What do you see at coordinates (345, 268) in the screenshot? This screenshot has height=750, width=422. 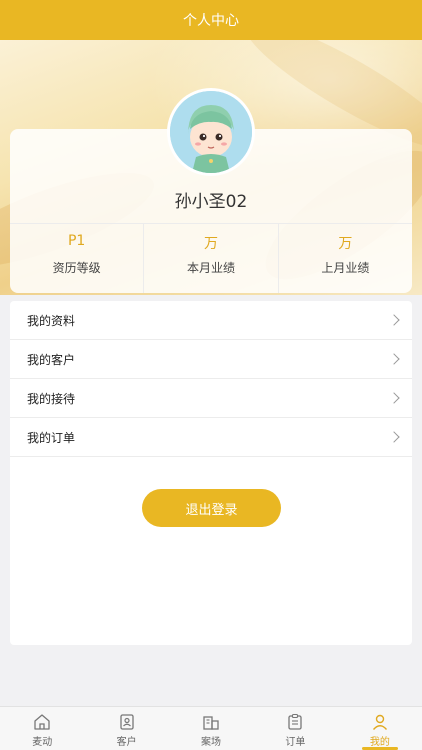 I see `stat-label: 上月业绩` at bounding box center [345, 268].